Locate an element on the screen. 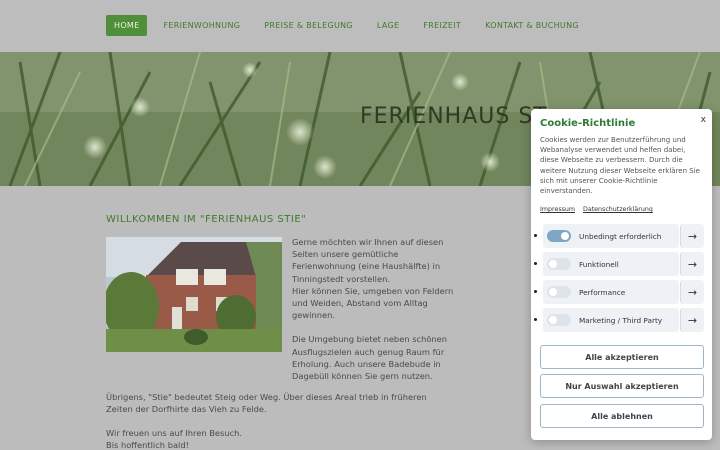 This screenshot has height=450, width=720. cookie-option-body: Performance is located at coordinates (611, 292).